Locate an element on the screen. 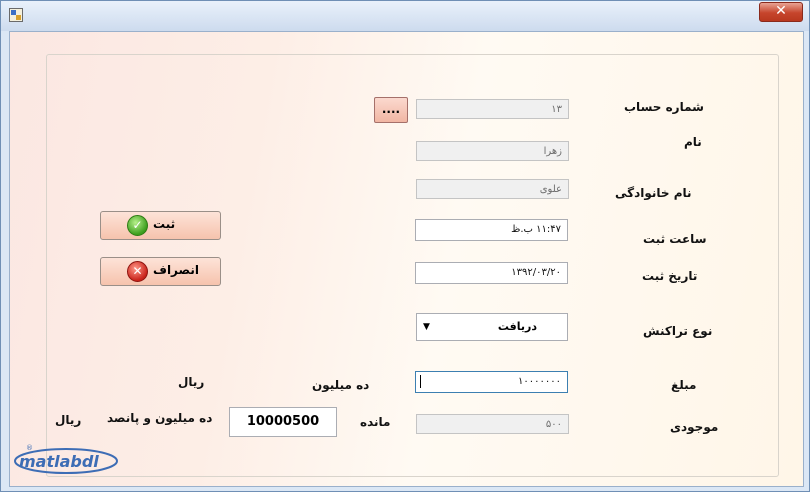  balance-field: ۵۰۰ is located at coordinates (492, 424).